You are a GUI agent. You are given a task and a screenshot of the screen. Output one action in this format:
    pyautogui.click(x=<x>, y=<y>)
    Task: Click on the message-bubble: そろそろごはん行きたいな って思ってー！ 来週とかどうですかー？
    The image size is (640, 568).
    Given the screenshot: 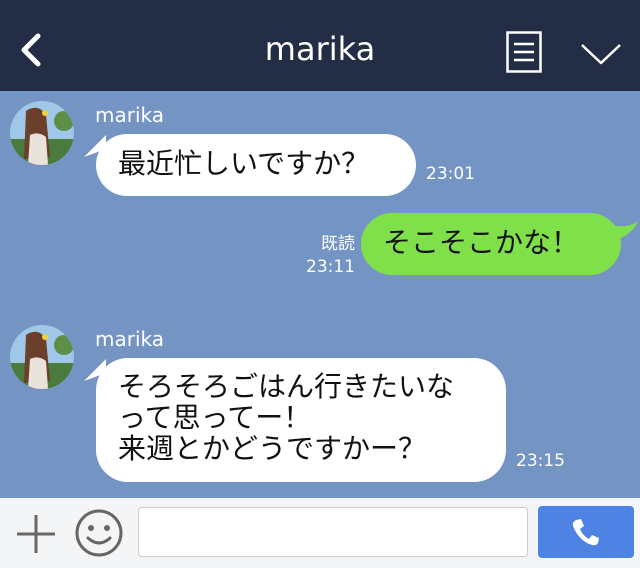 What is the action you would take?
    pyautogui.click(x=301, y=420)
    